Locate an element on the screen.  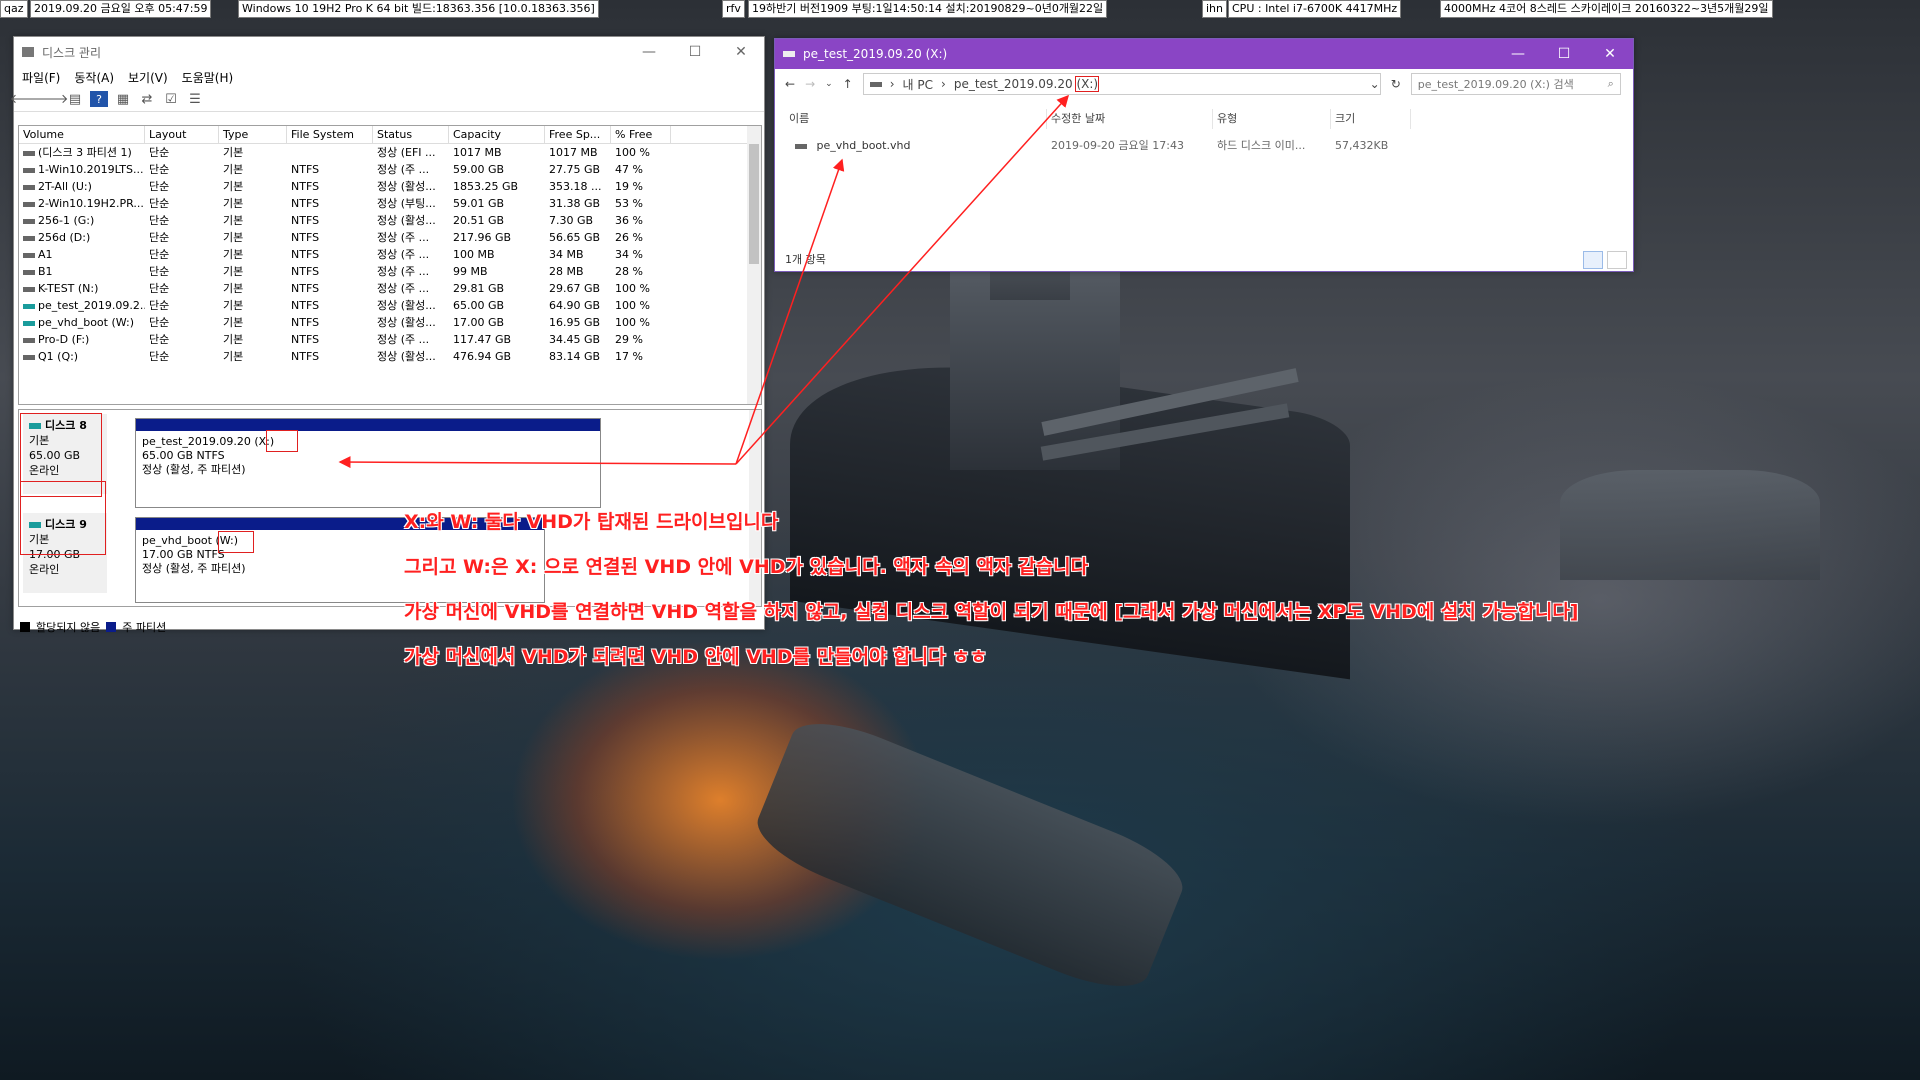
annotation-line-1: X:와 W: 둘다 VHD가 탑재된 드라이브입니다 is located at coordinates (591, 522).